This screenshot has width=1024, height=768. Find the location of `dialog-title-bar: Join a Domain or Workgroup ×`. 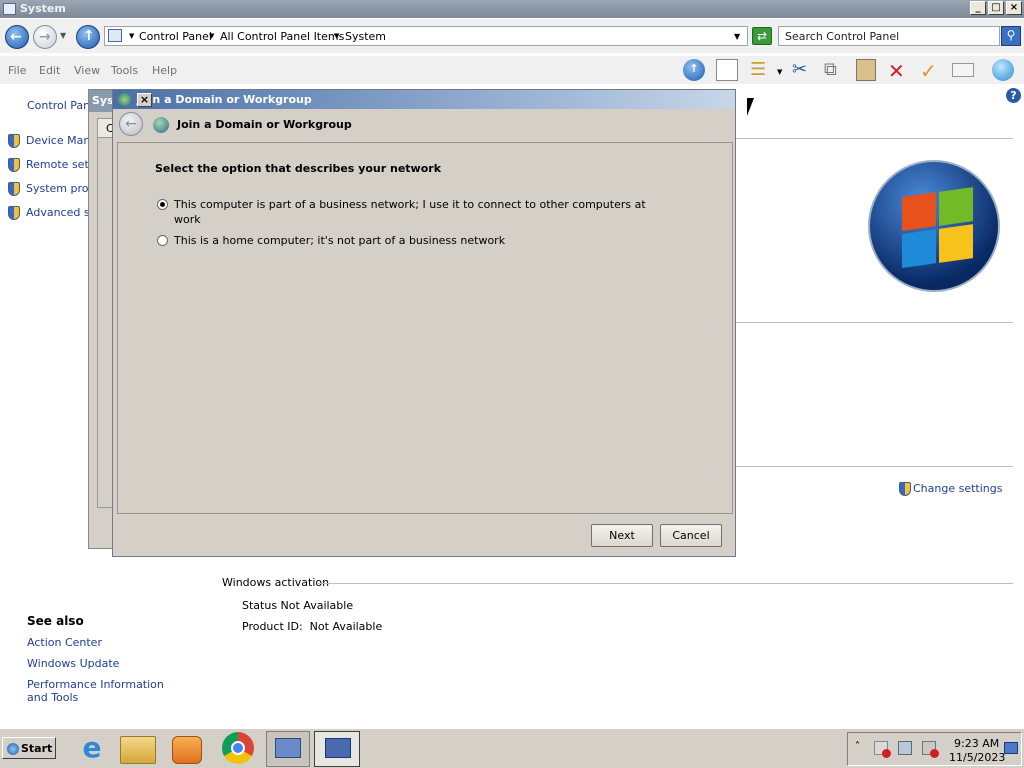

dialog-title-bar: Join a Domain or Workgroup × is located at coordinates (424, 99).